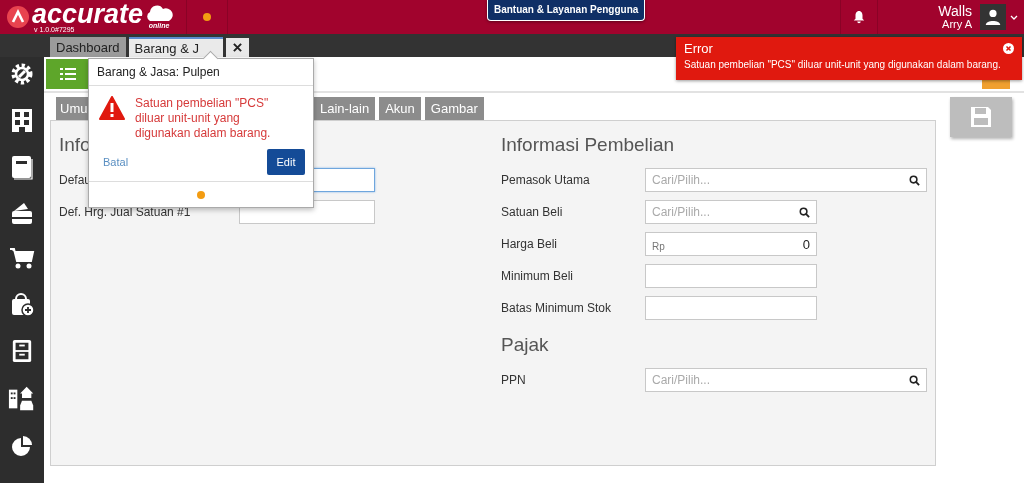  Describe the element at coordinates (514, 380) in the screenshot. I see `field-label: PPN` at that location.